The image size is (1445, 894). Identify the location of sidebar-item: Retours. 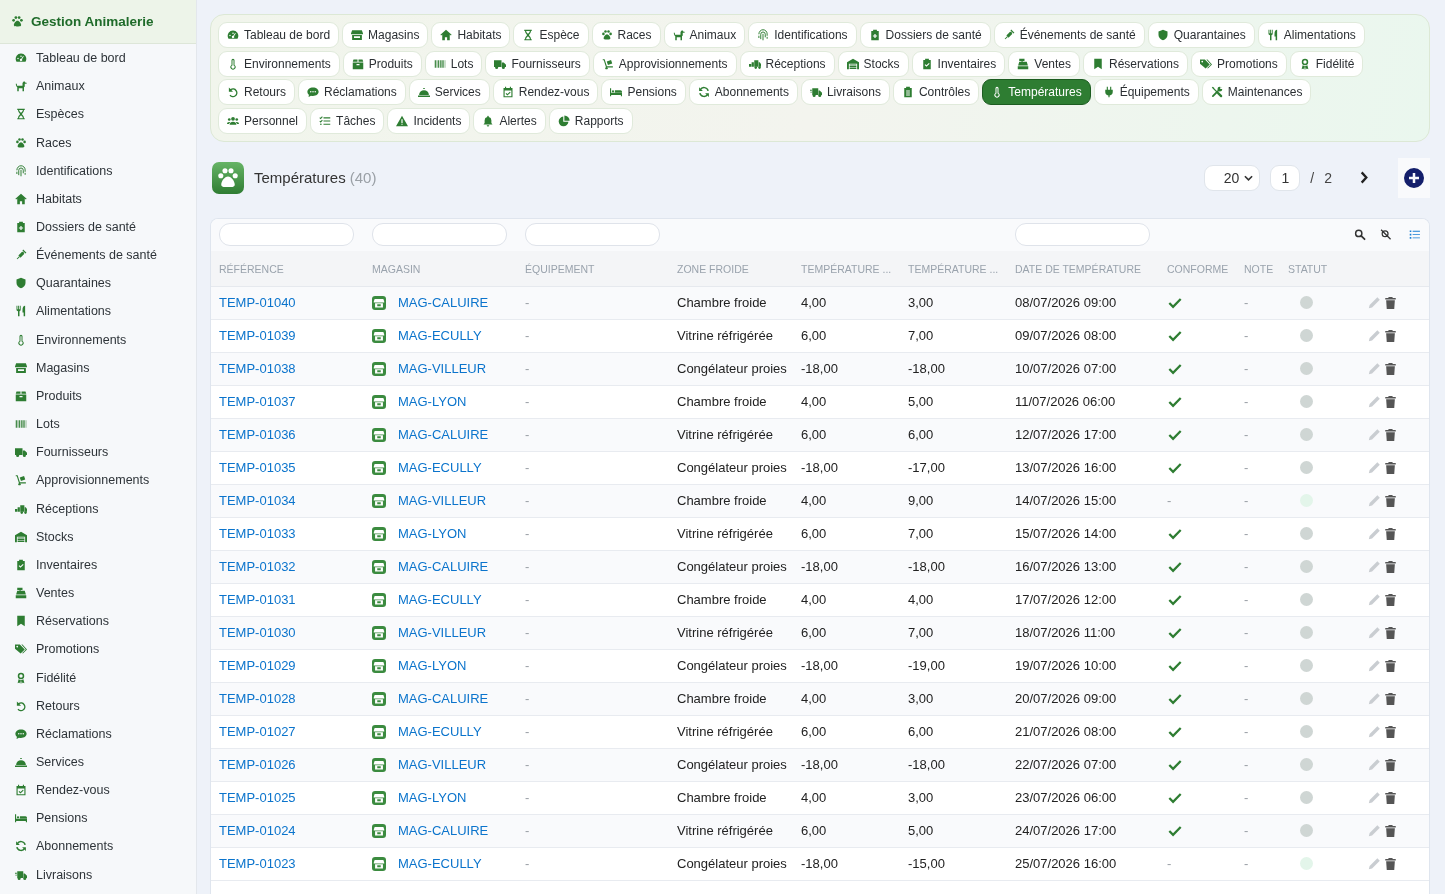
(98, 705).